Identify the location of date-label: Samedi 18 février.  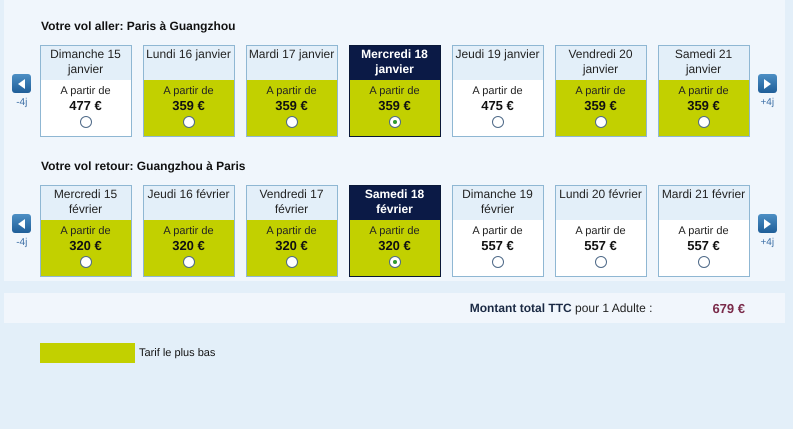
(394, 201).